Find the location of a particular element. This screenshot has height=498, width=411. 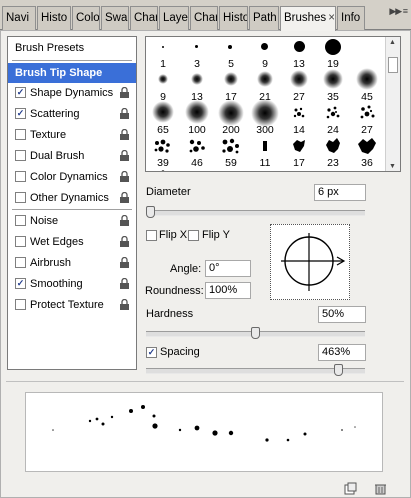

roundness-field: 100% is located at coordinates (228, 290).